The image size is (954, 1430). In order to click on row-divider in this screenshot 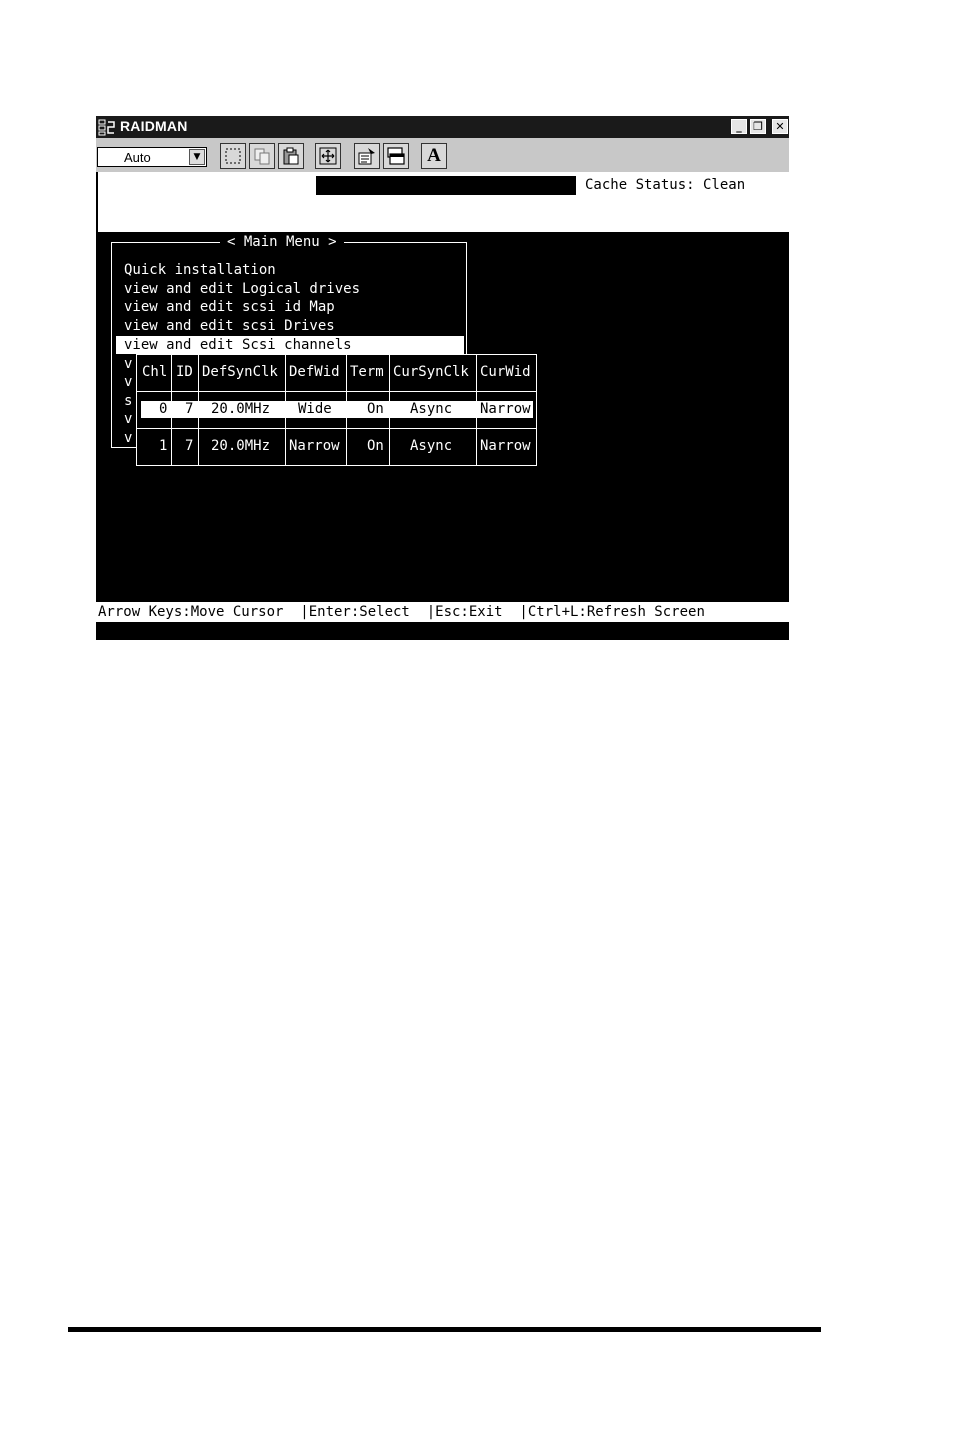, I will do `click(336, 428)`.